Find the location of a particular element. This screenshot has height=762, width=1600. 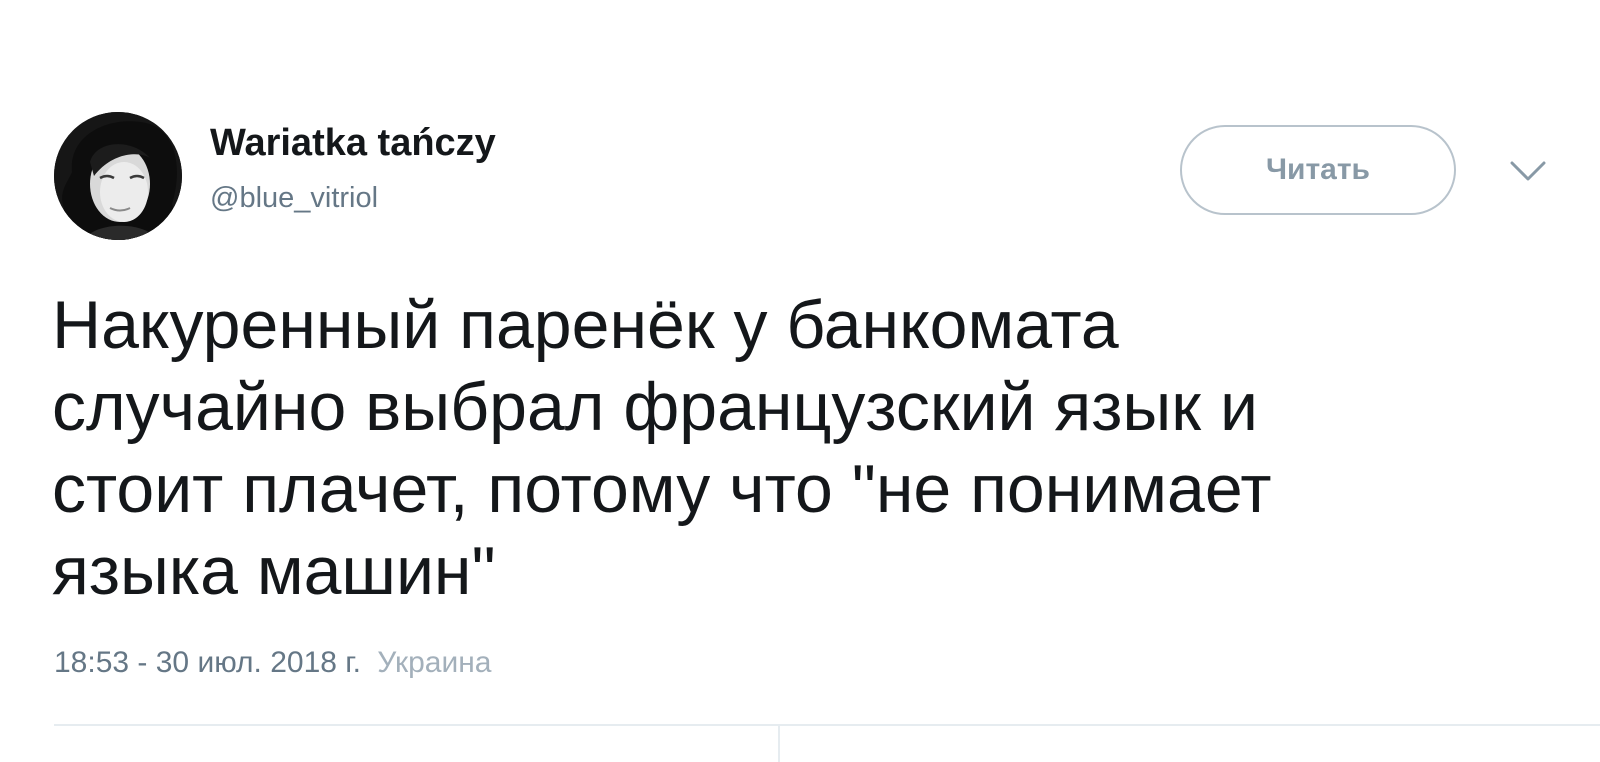

author-handle: @blue_vitriol is located at coordinates (294, 198).